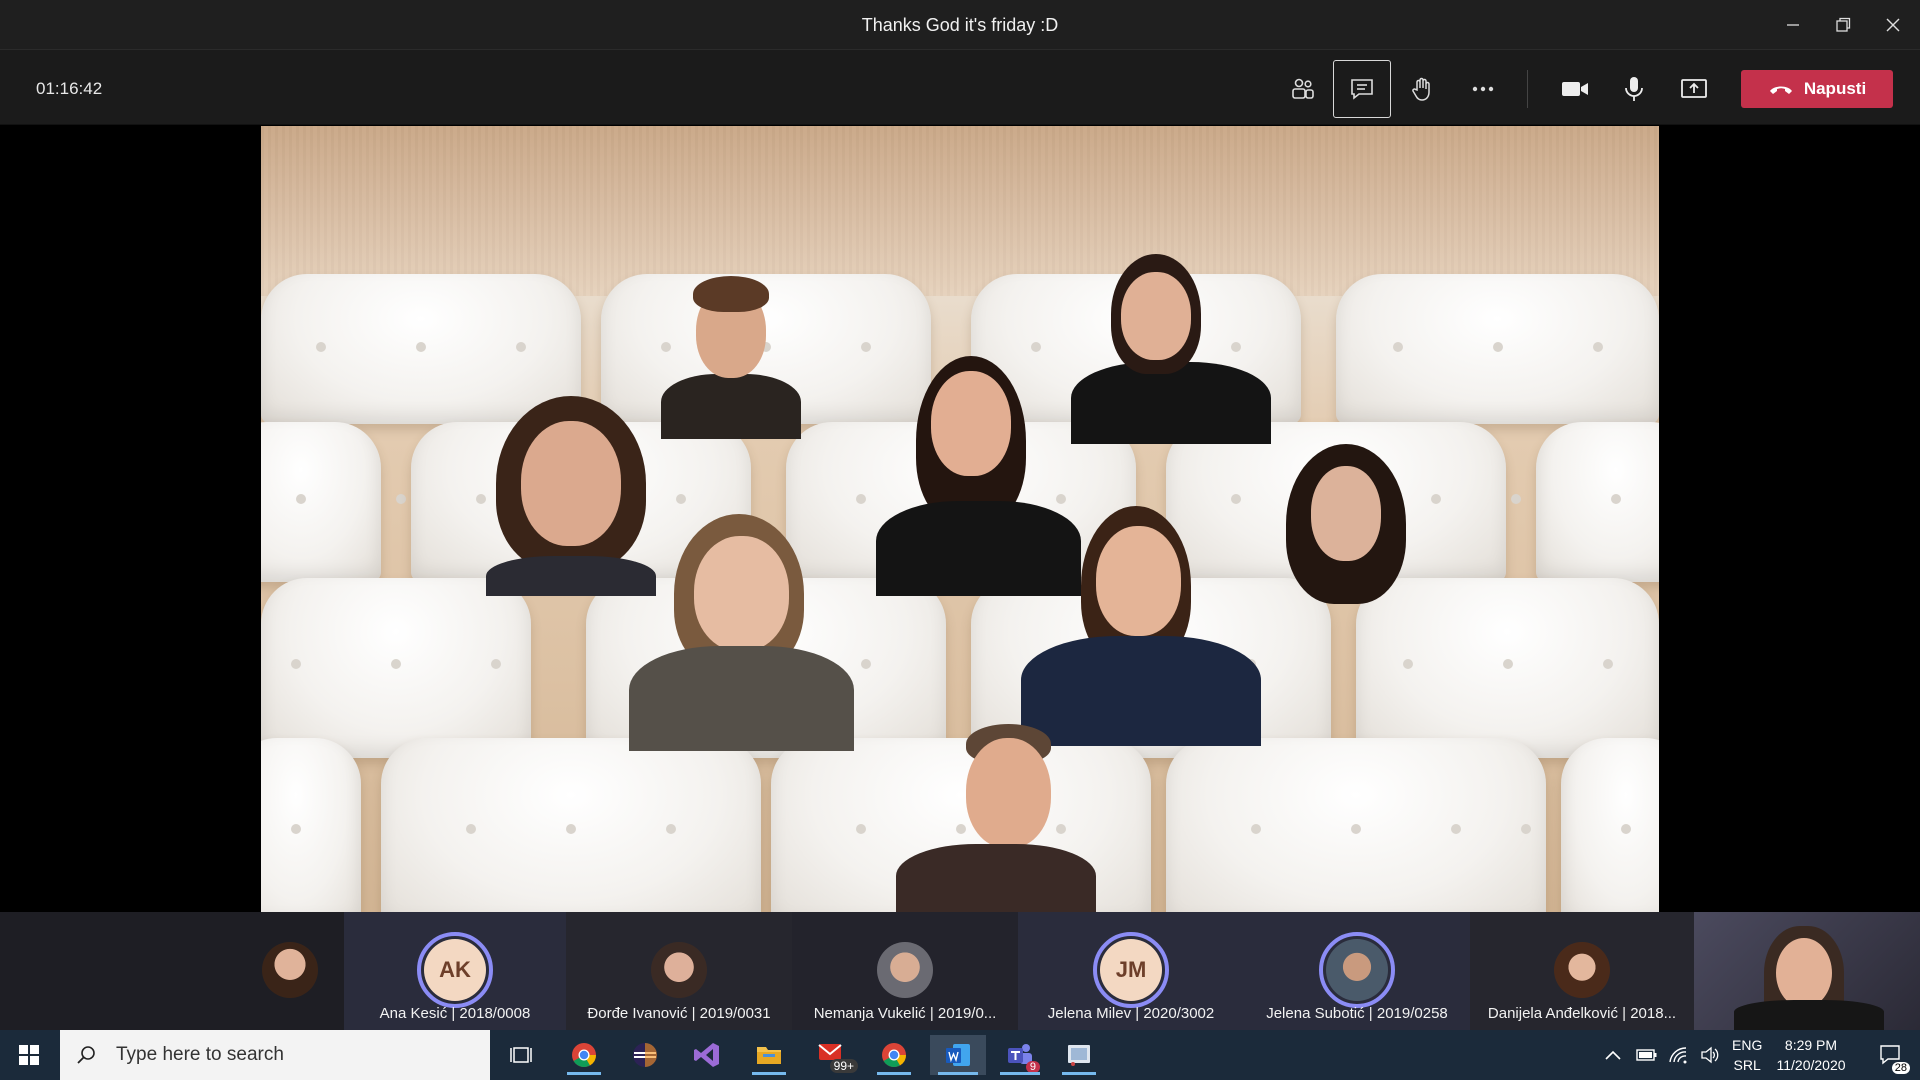 The image size is (1920, 1080). I want to click on microphone-button, so click(1634, 89).